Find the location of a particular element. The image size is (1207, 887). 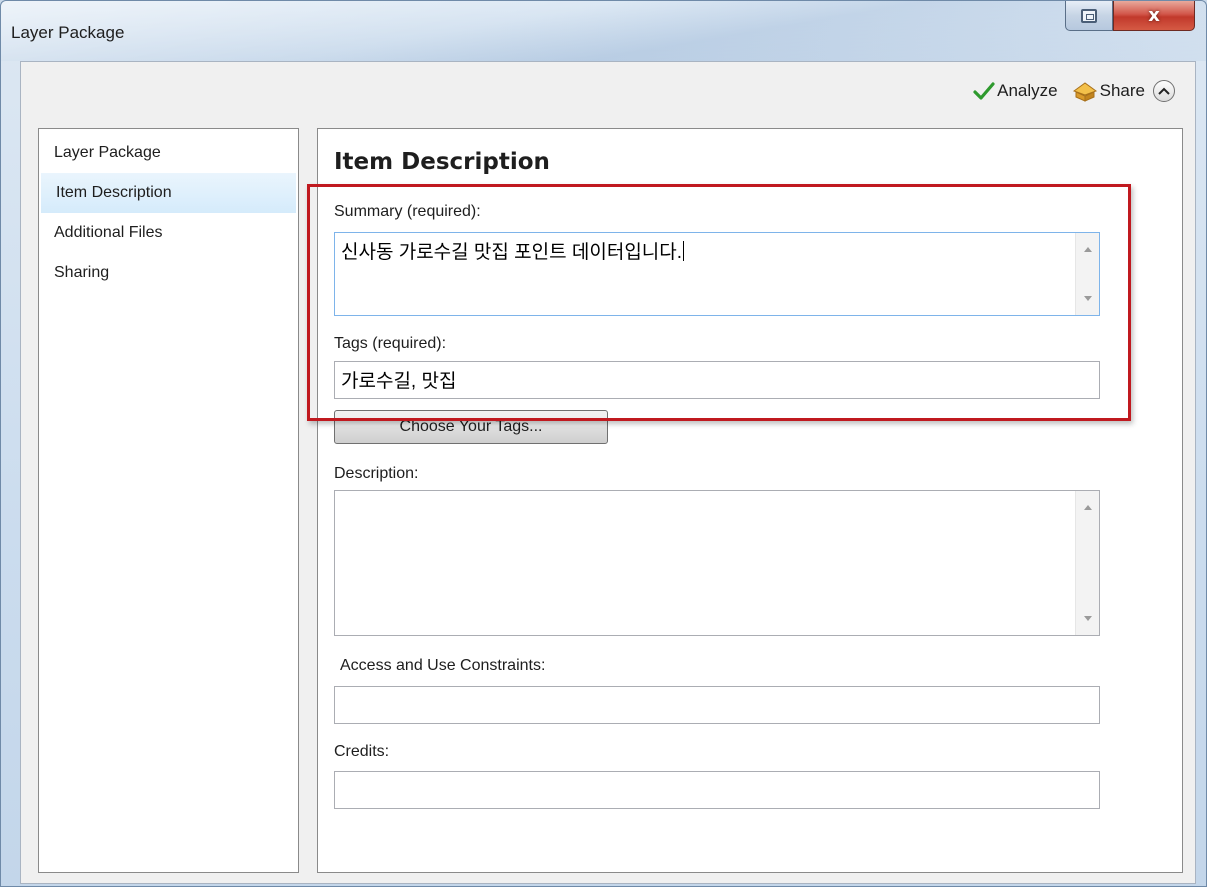

collapse-button is located at coordinates (1164, 91).